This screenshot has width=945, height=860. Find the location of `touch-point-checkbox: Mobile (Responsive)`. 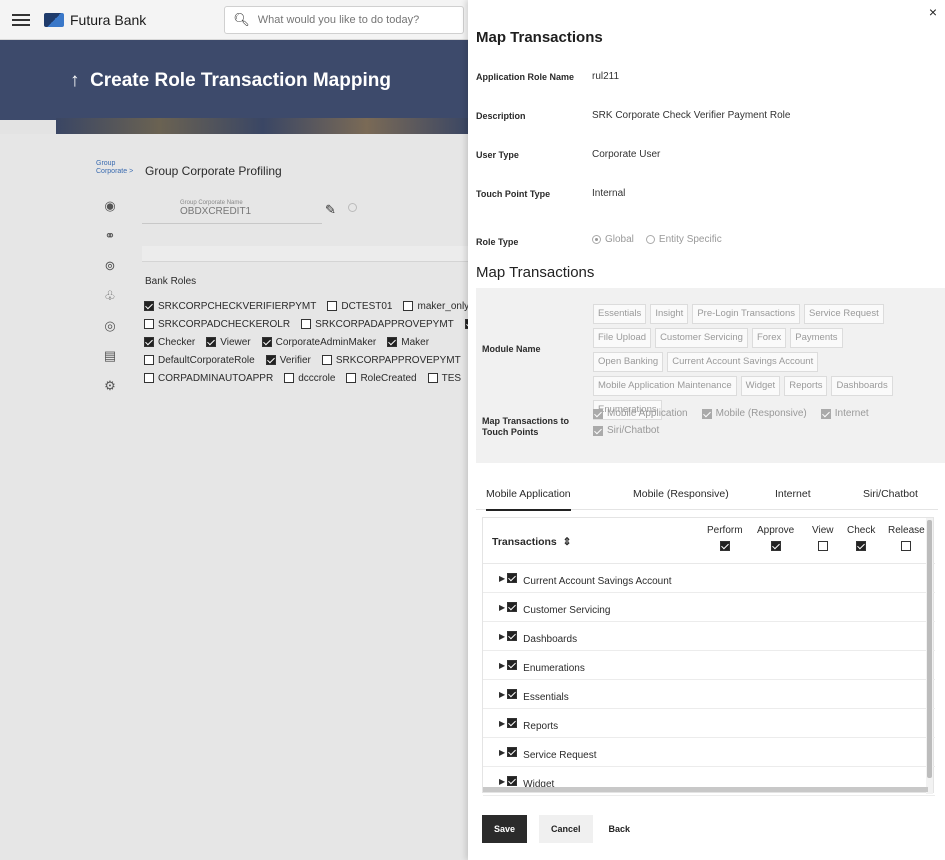

touch-point-checkbox: Mobile (Responsive) is located at coordinates (754, 413).